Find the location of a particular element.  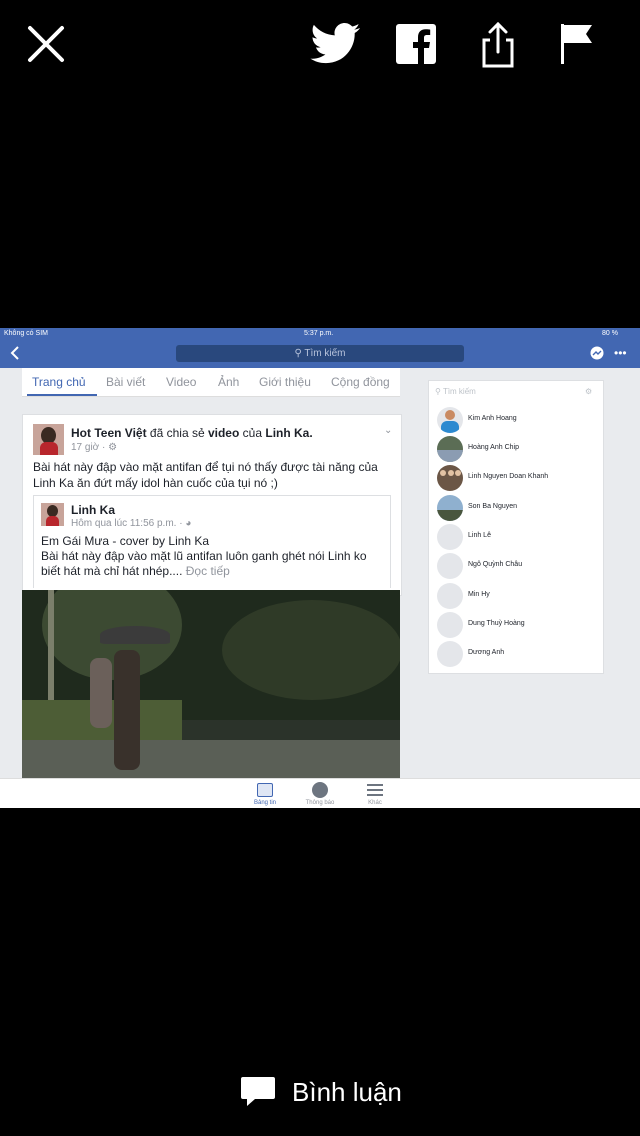

tab-posts: Bài viết is located at coordinates (125, 382).